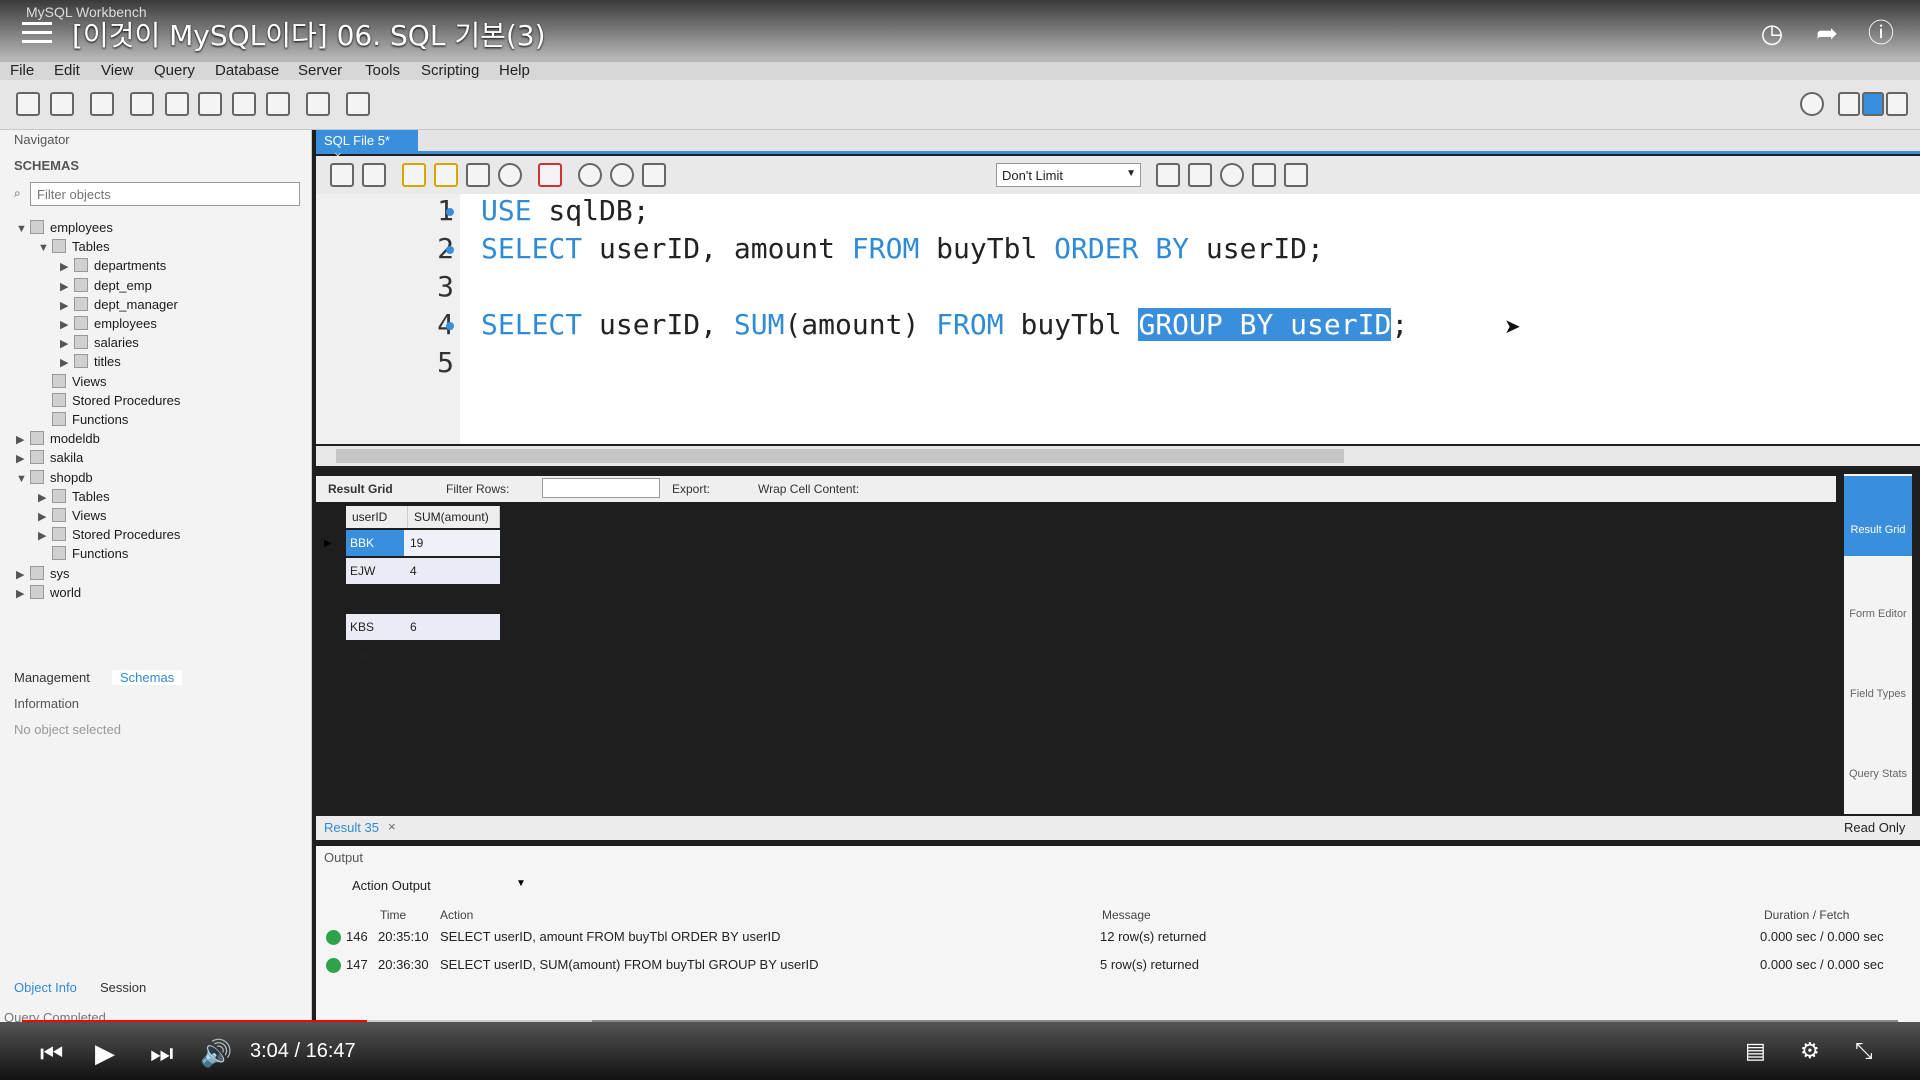  I want to click on settings-icon, so click(1812, 104).